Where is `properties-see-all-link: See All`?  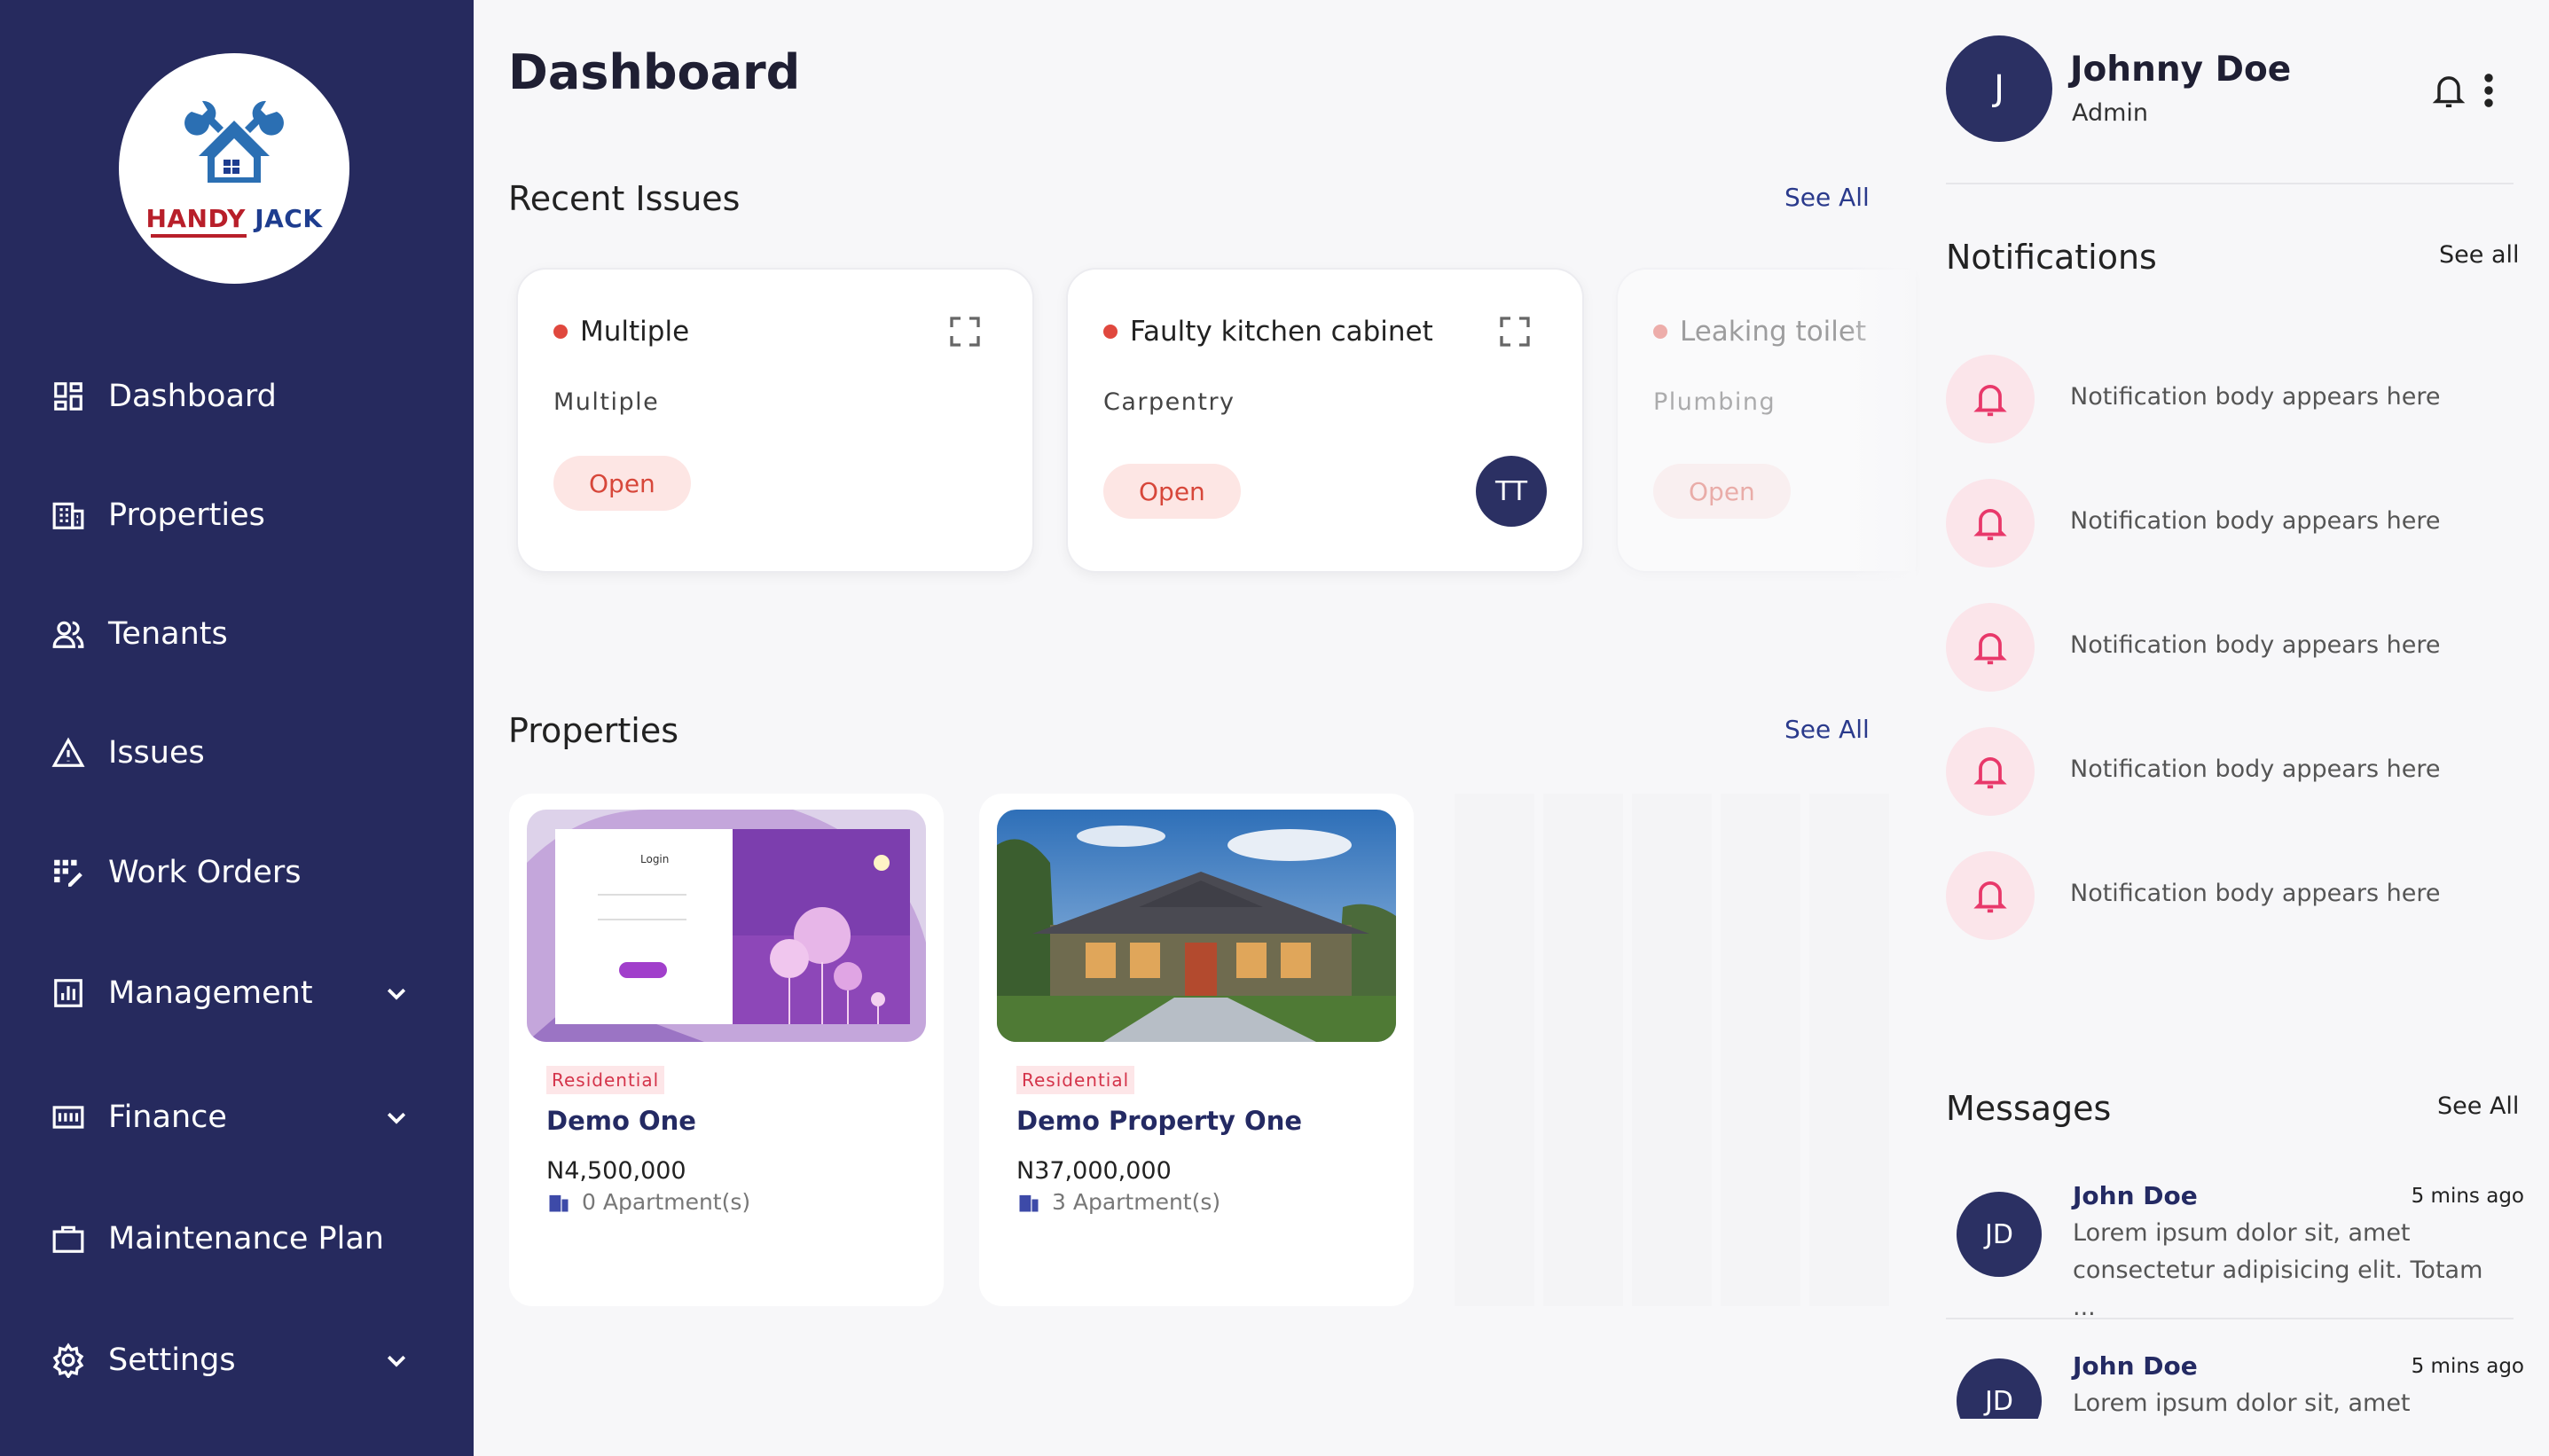
properties-see-all-link: See All is located at coordinates (1827, 729).